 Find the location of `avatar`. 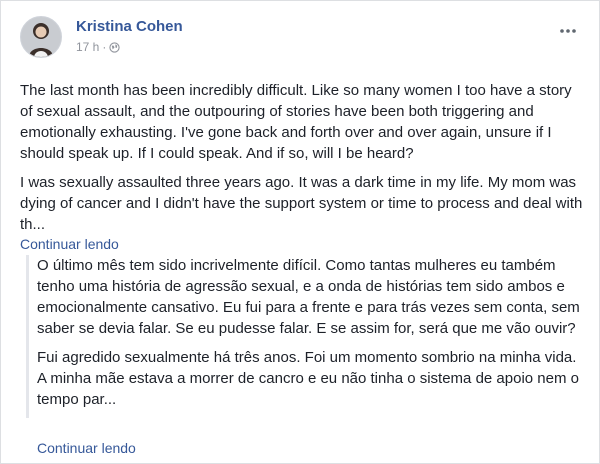

avatar is located at coordinates (41, 37).